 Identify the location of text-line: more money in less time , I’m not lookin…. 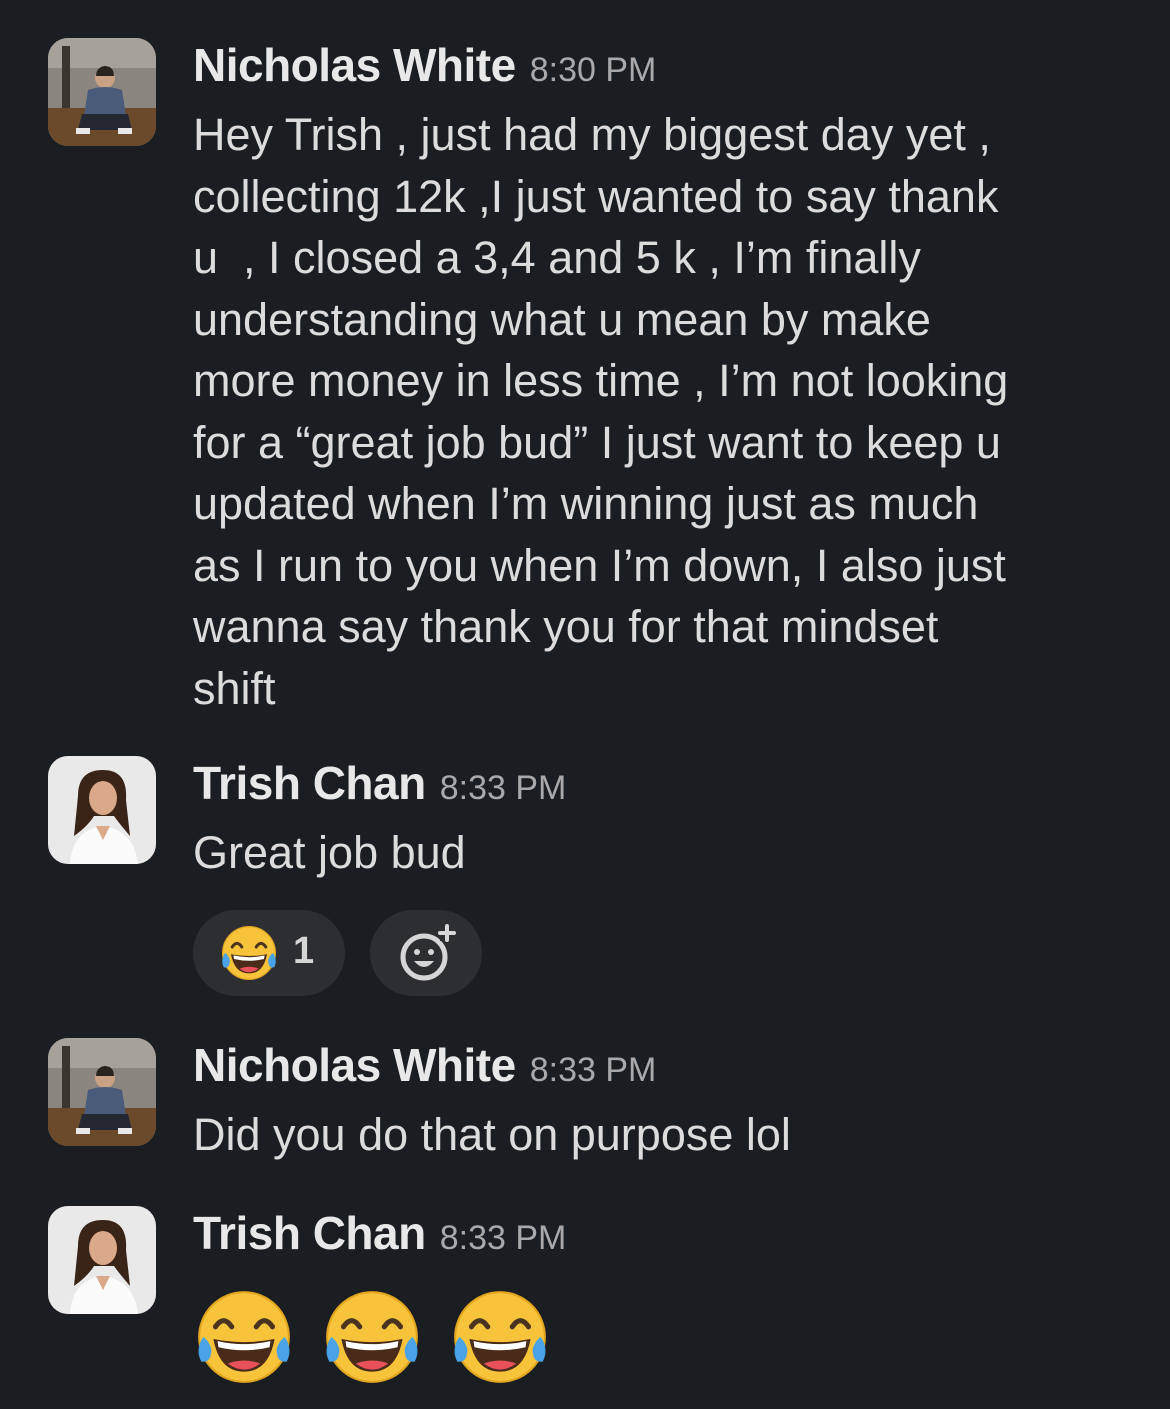
(601, 380).